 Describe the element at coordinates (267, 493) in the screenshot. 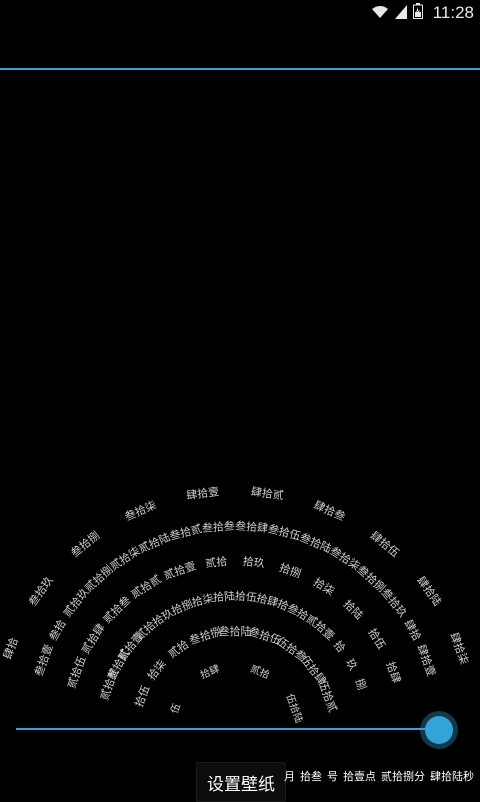

I see `ring-label-right-column: 肆拾贰` at that location.